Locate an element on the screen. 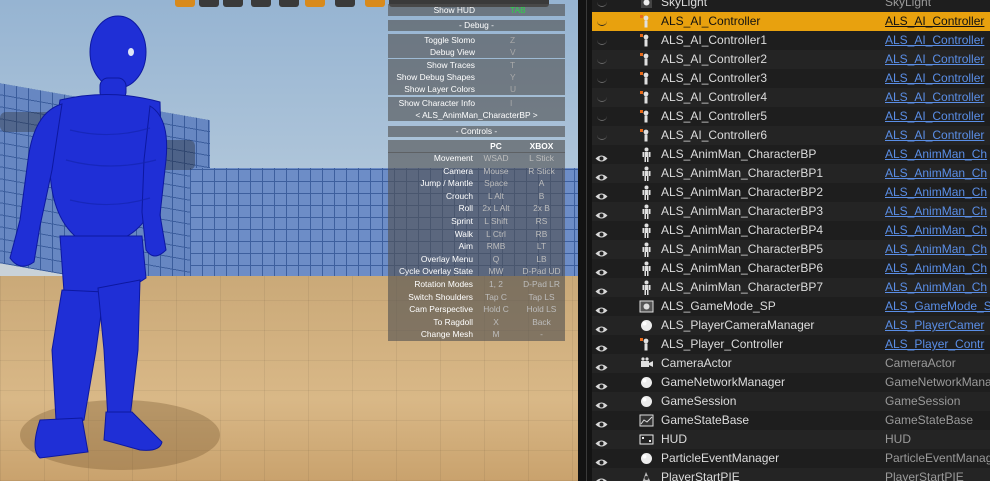 The image size is (990, 481). actor-name: ALS_AnimMan_CharacterBP7 is located at coordinates (742, 287).